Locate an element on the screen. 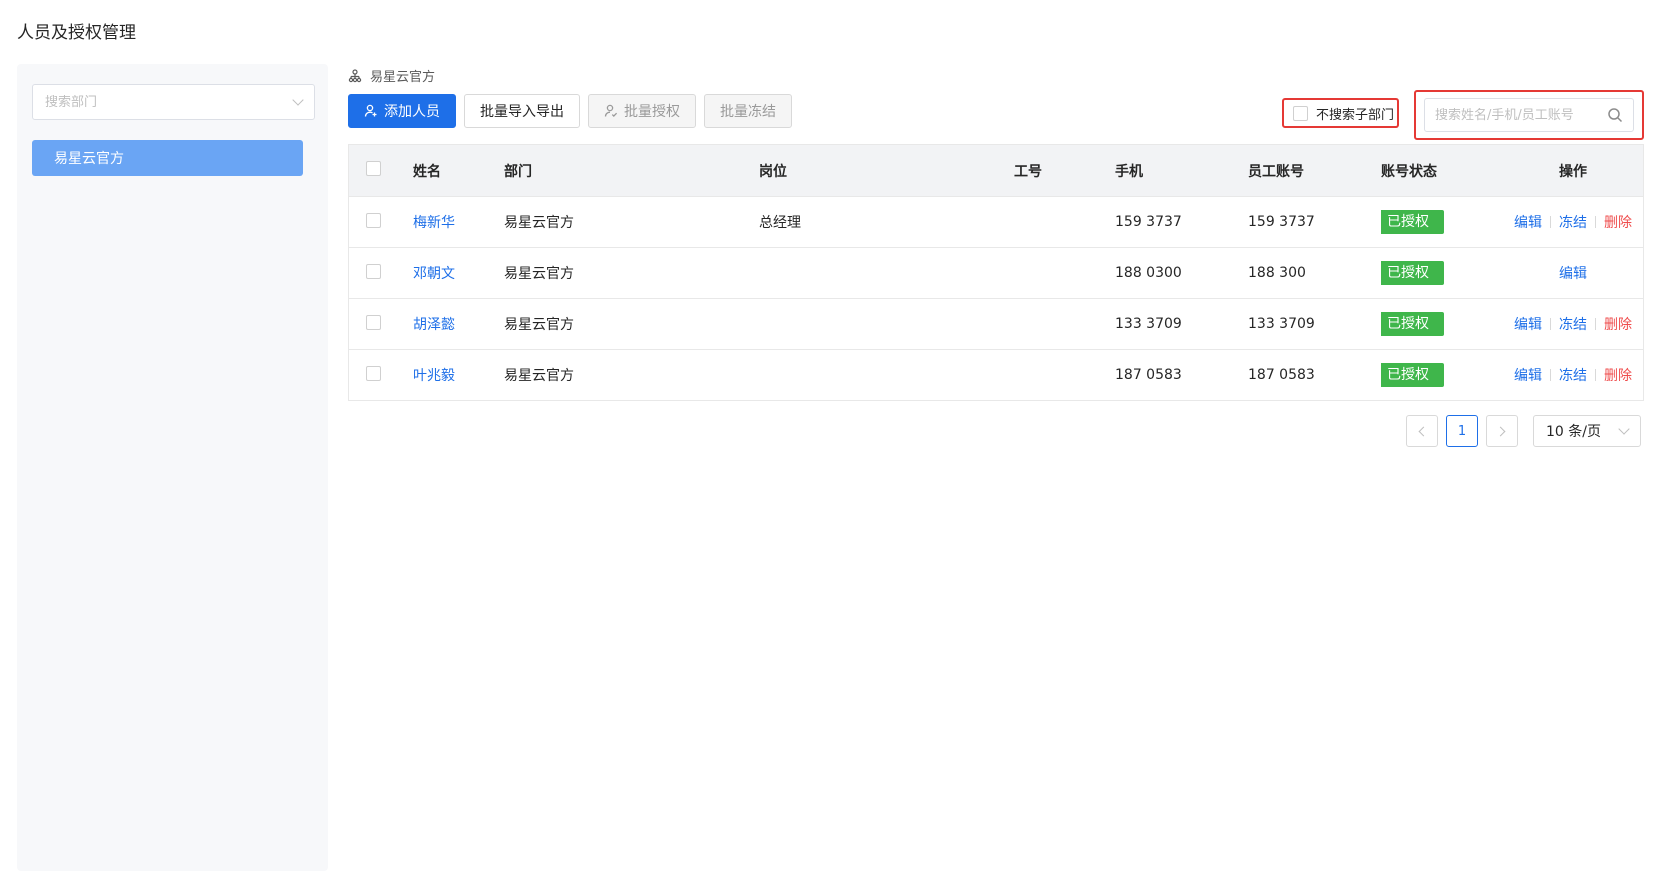 This screenshot has height=887, width=1656. add-person-button: 添加人员 is located at coordinates (402, 111).